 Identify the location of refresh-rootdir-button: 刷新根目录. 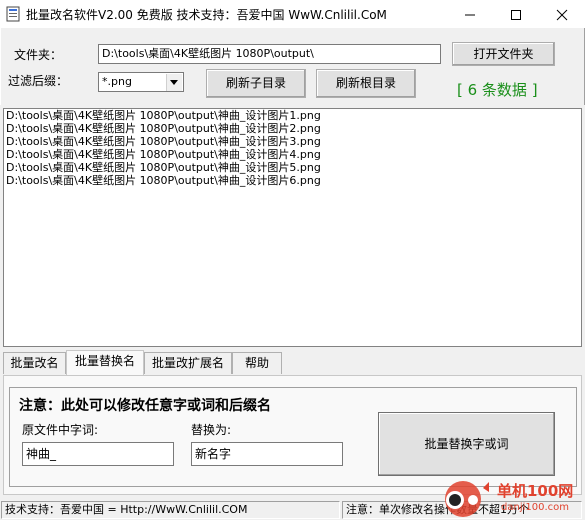
(366, 83).